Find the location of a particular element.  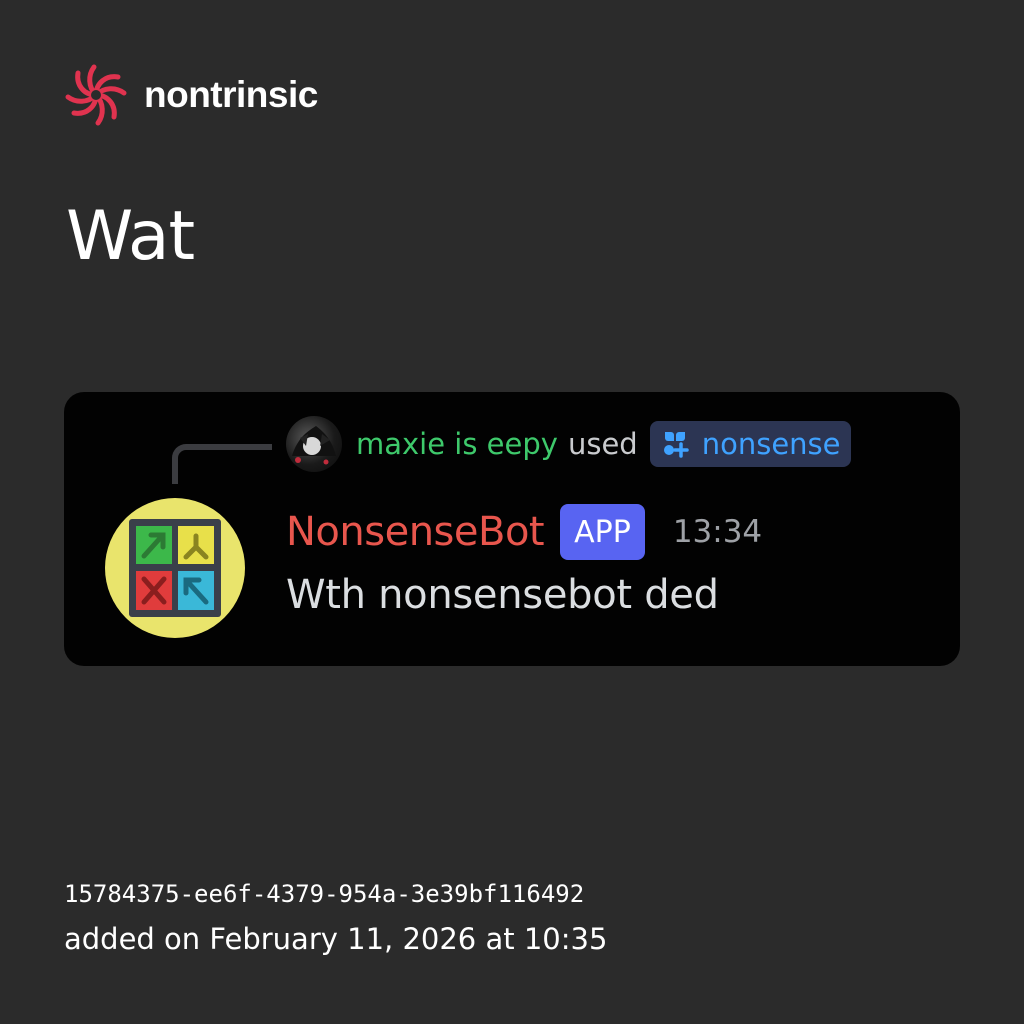

post-id: 15784375-ee6f-4379-954a-3e39bf116492 is located at coordinates (324, 894).